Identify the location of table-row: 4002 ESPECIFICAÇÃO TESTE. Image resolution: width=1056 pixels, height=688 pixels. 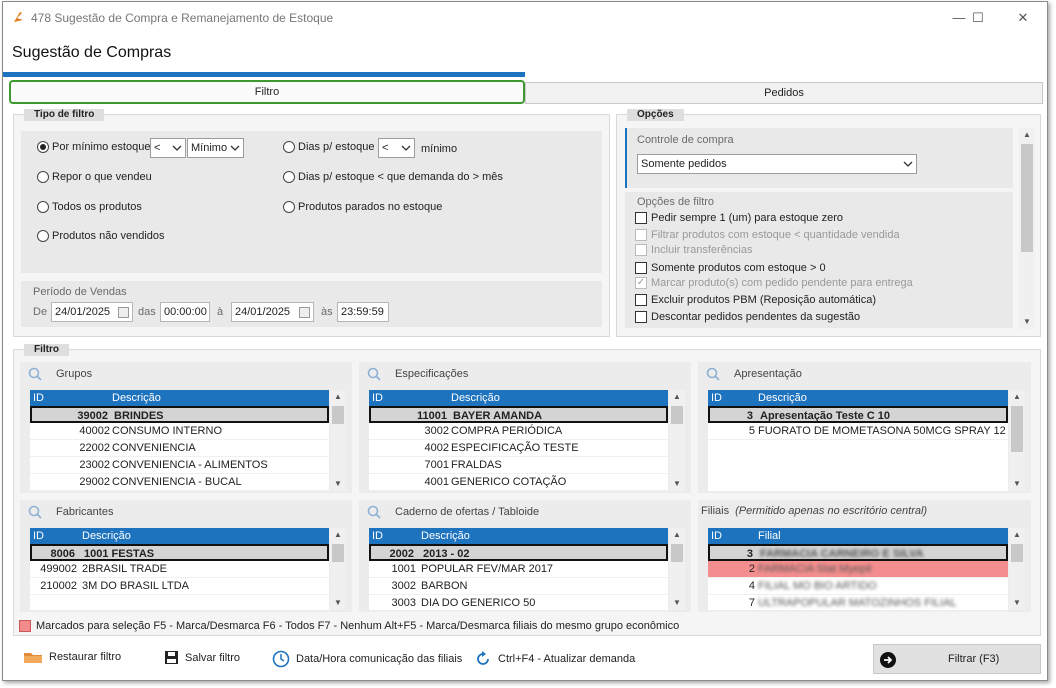
(518, 448).